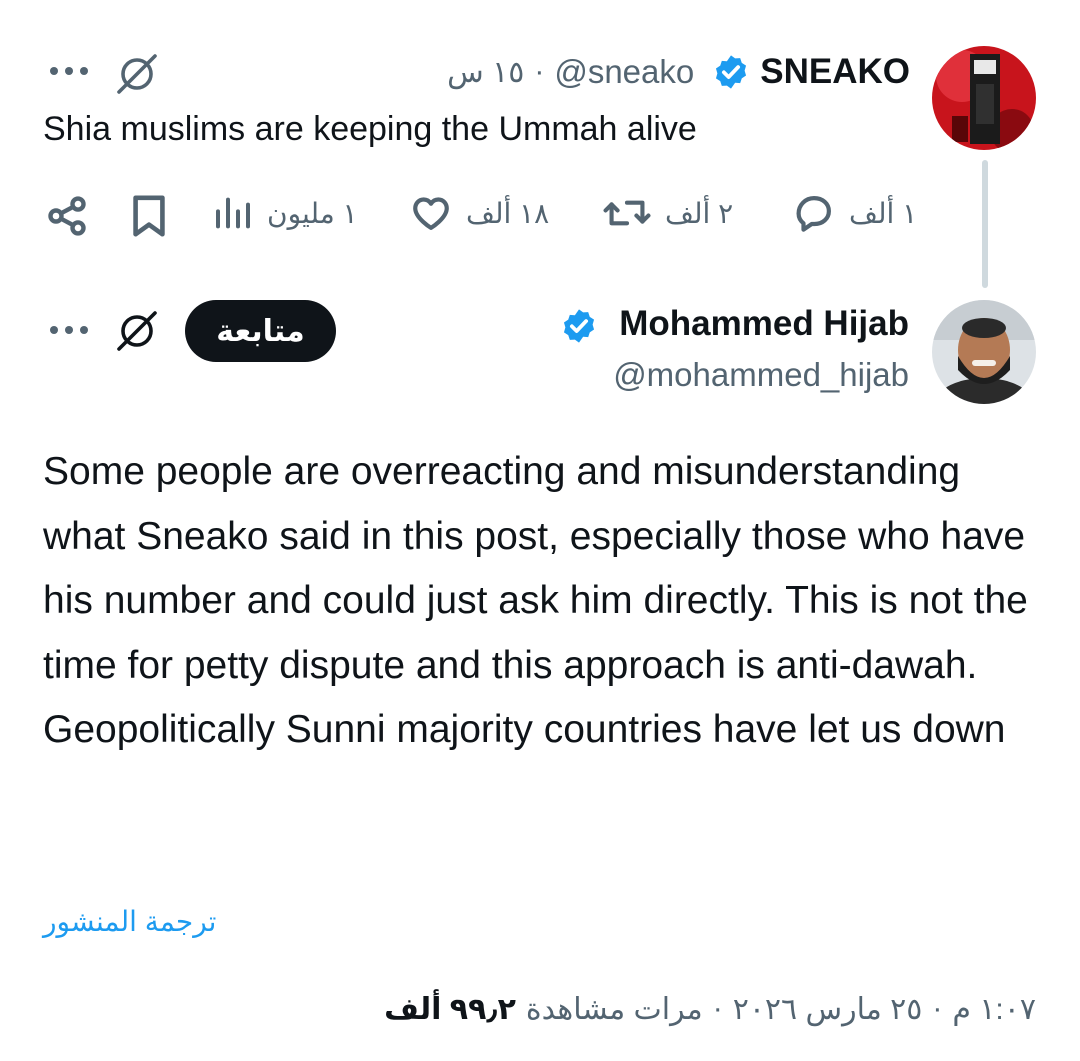 Image resolution: width=1080 pixels, height=1061 pixels. What do you see at coordinates (149, 218) in the screenshot?
I see `bookmark-icon` at bounding box center [149, 218].